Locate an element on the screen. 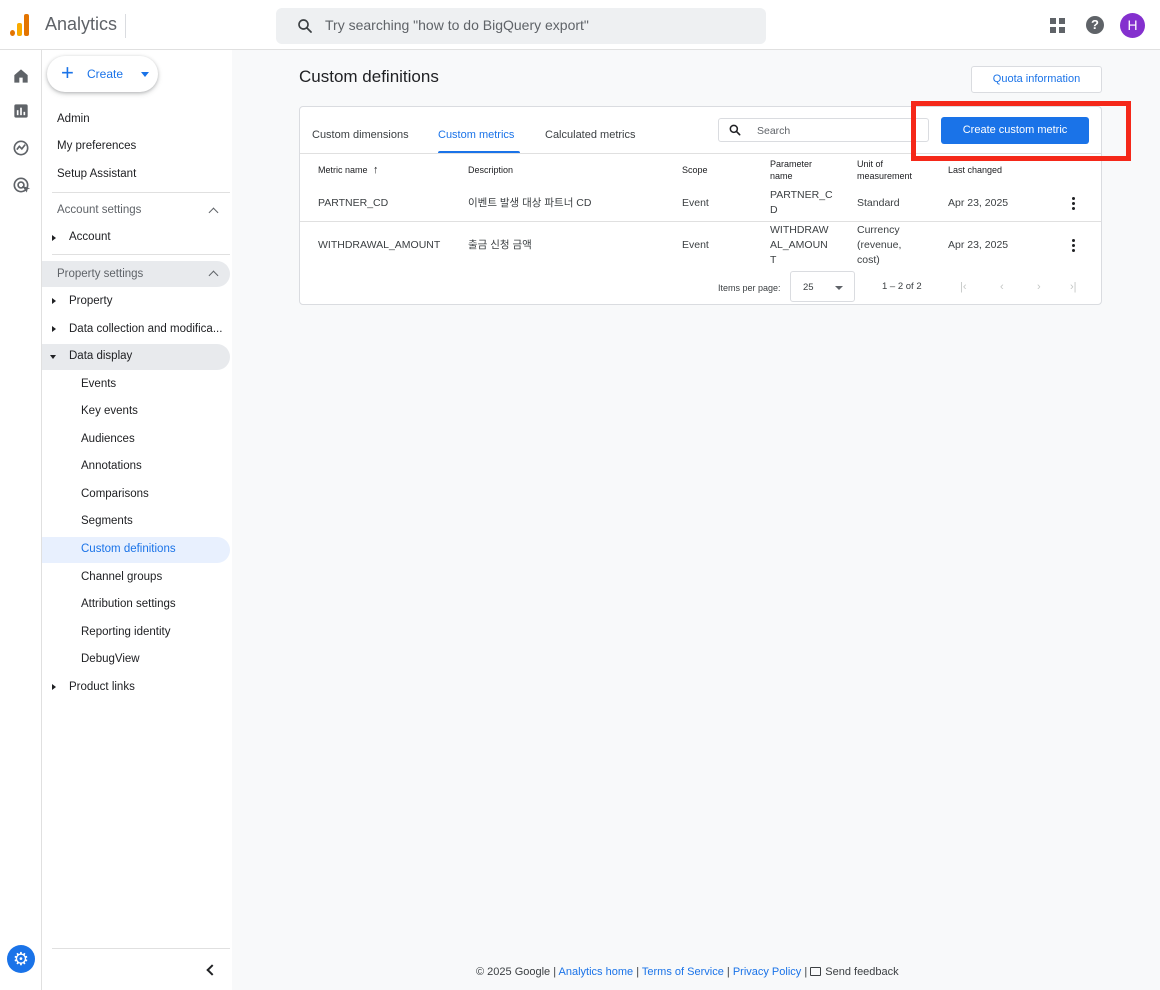  home-icon is located at coordinates (21, 76).